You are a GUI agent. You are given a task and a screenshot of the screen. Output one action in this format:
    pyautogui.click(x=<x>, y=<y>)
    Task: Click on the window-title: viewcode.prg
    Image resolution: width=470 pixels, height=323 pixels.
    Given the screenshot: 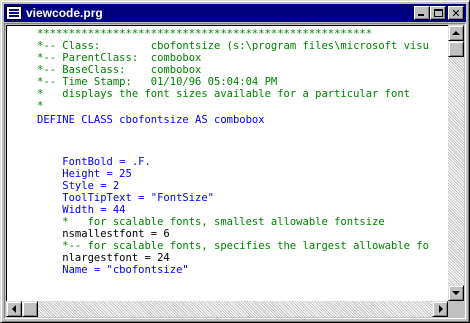 What is the action you would take?
    pyautogui.click(x=64, y=13)
    